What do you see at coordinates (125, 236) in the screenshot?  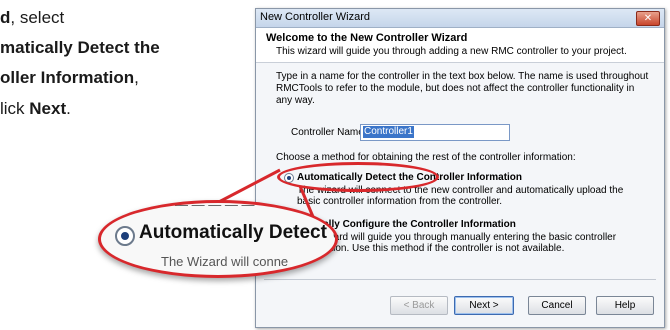 I see `zoom-radio-icon` at bounding box center [125, 236].